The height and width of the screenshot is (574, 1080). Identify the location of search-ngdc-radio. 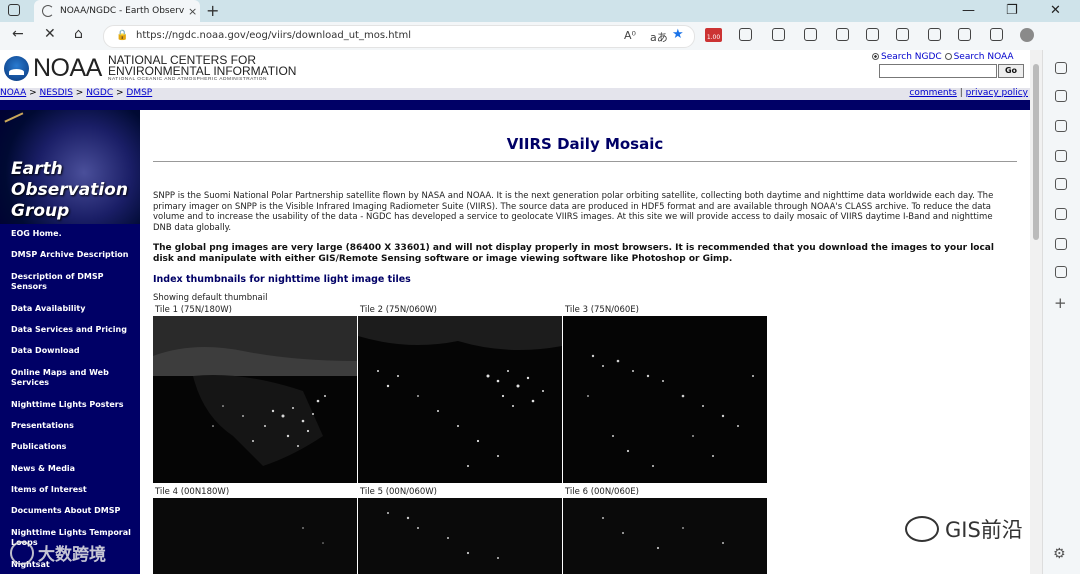
(875, 56).